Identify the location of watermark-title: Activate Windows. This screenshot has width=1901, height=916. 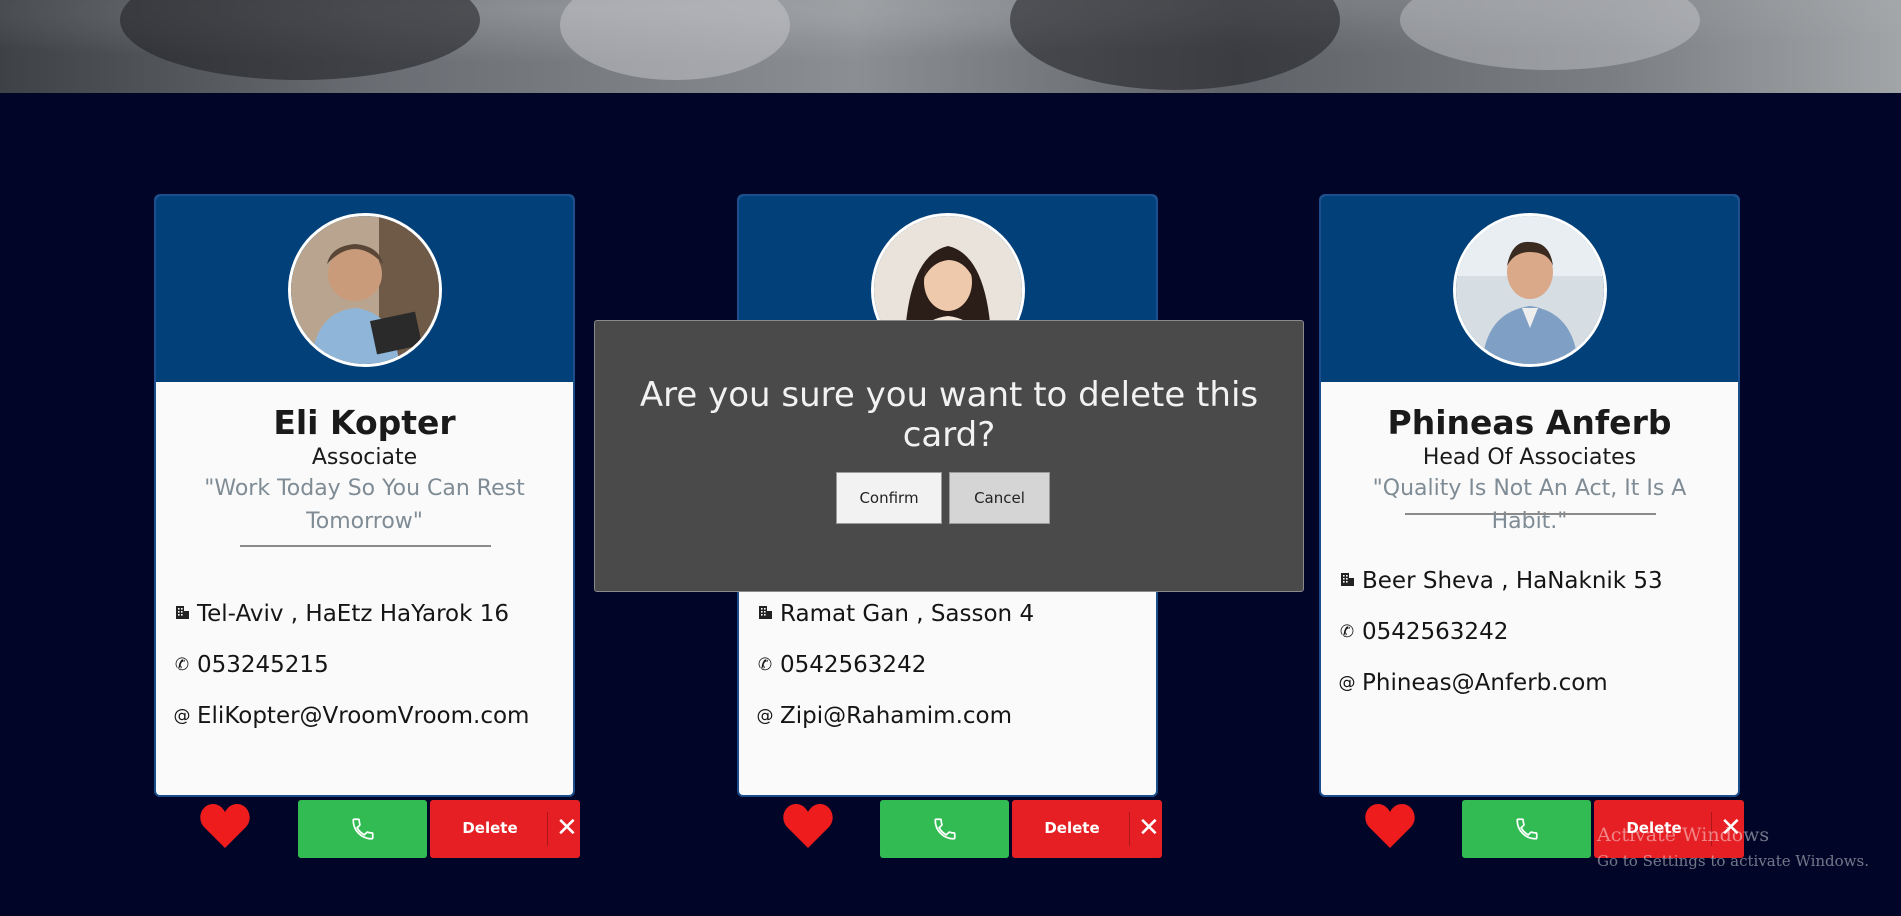
(1683, 835).